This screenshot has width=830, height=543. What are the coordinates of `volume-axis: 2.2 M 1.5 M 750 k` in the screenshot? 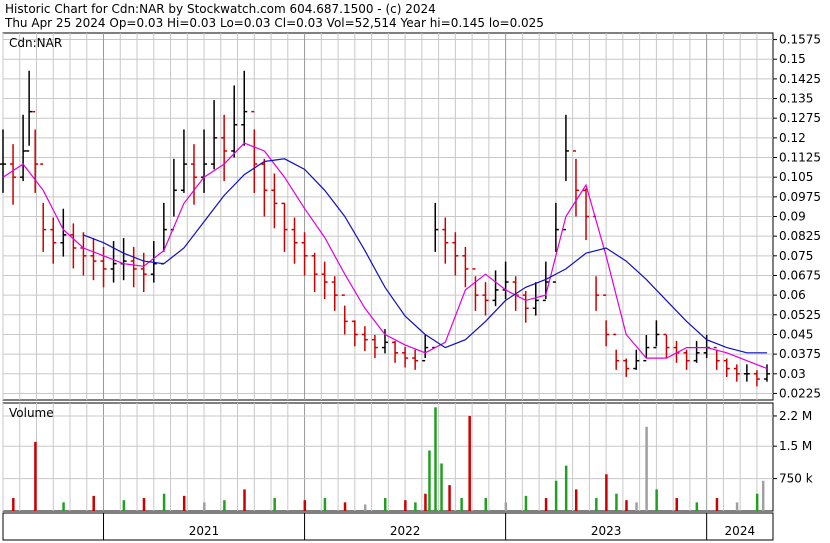 It's located at (793, 447).